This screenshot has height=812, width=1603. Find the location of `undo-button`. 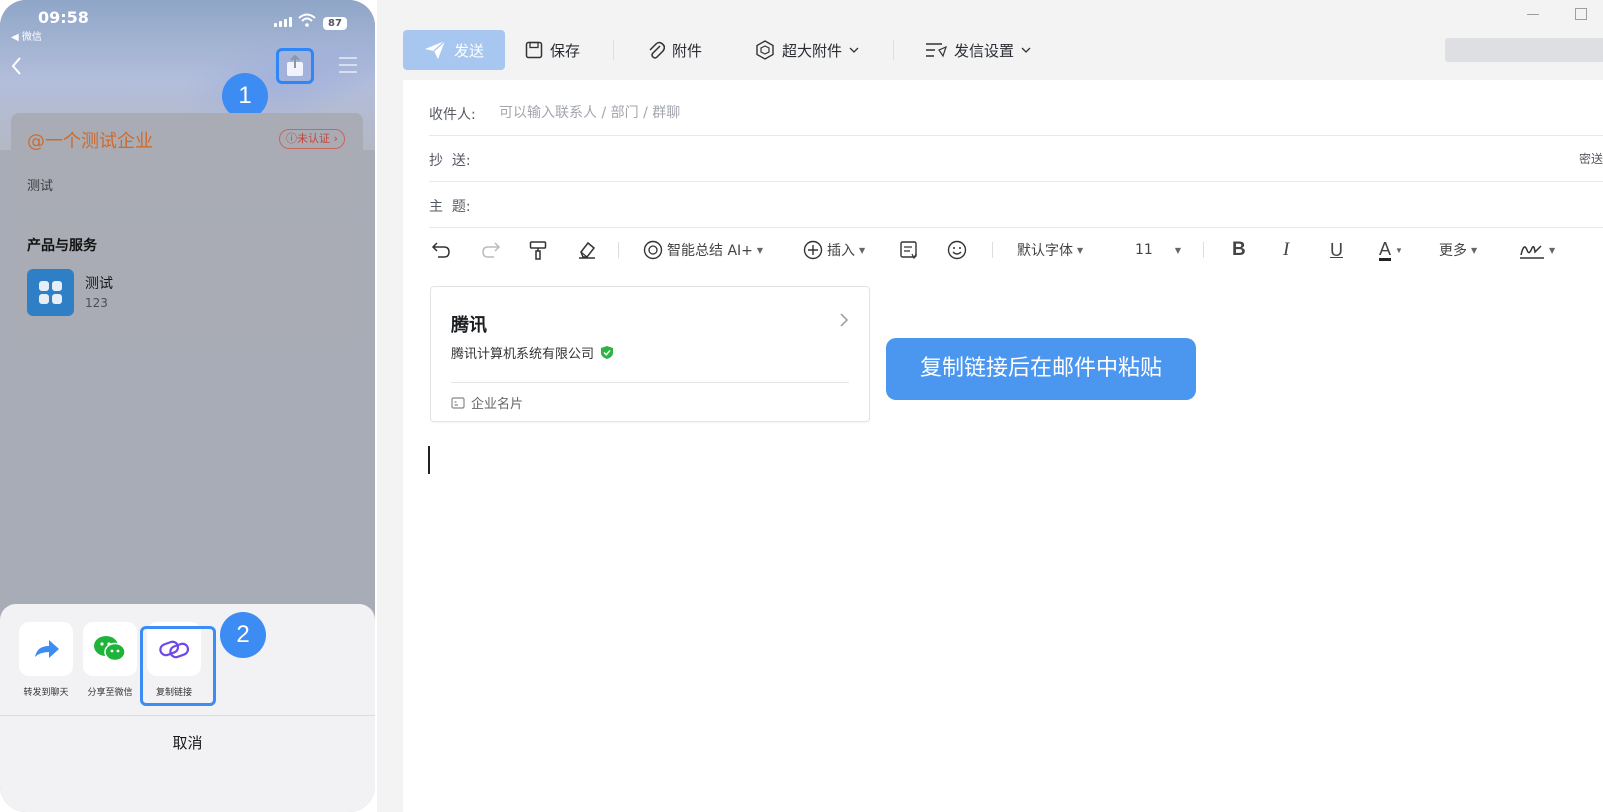

undo-button is located at coordinates (441, 250).